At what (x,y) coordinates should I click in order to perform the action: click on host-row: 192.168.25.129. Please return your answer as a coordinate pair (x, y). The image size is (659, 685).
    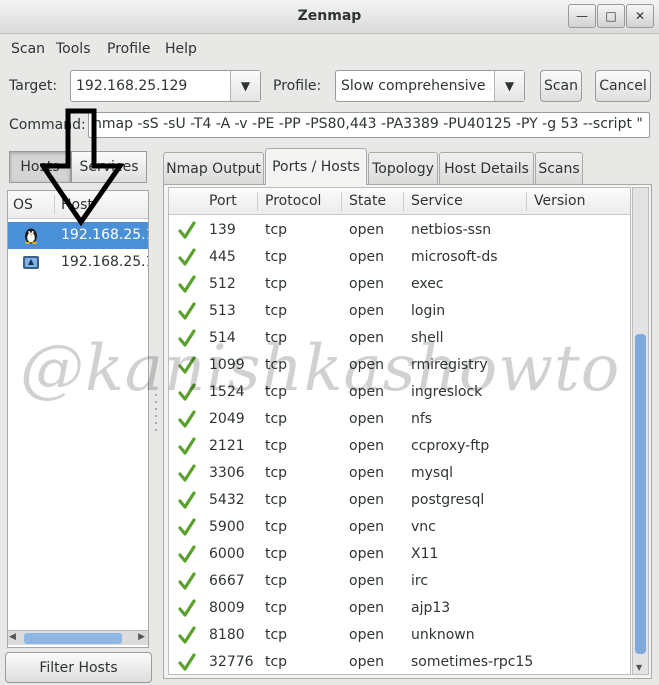
    Looking at the image, I should click on (78, 235).